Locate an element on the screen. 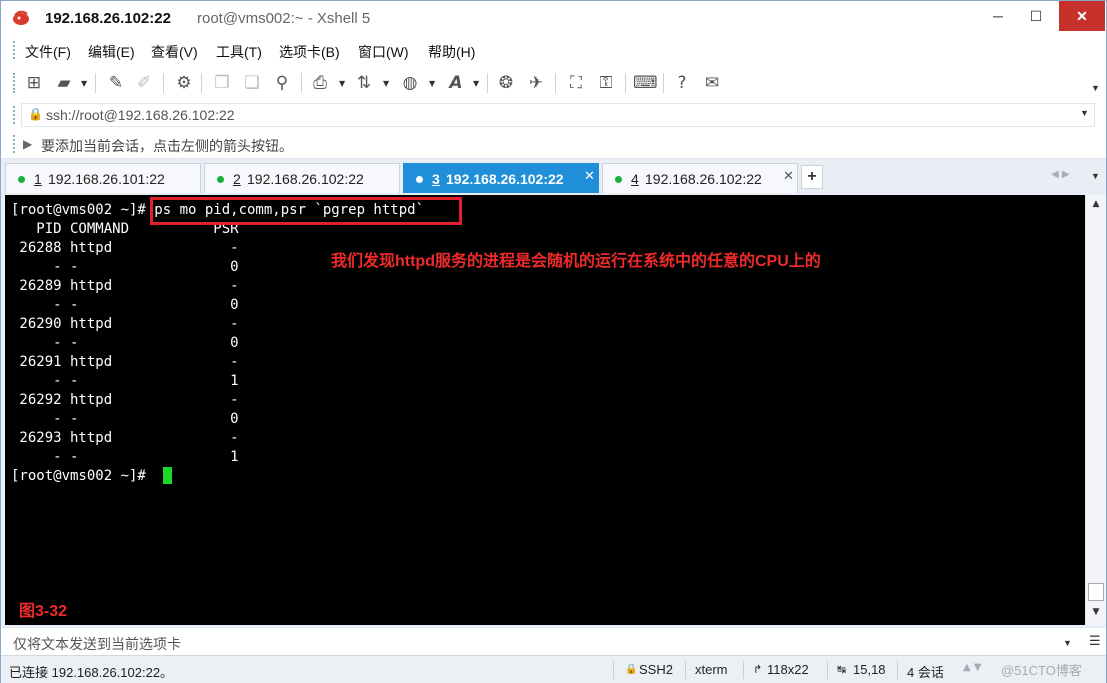  compose-input: 仅将文本发送到当前选项卡 ▼ is located at coordinates (543, 642).